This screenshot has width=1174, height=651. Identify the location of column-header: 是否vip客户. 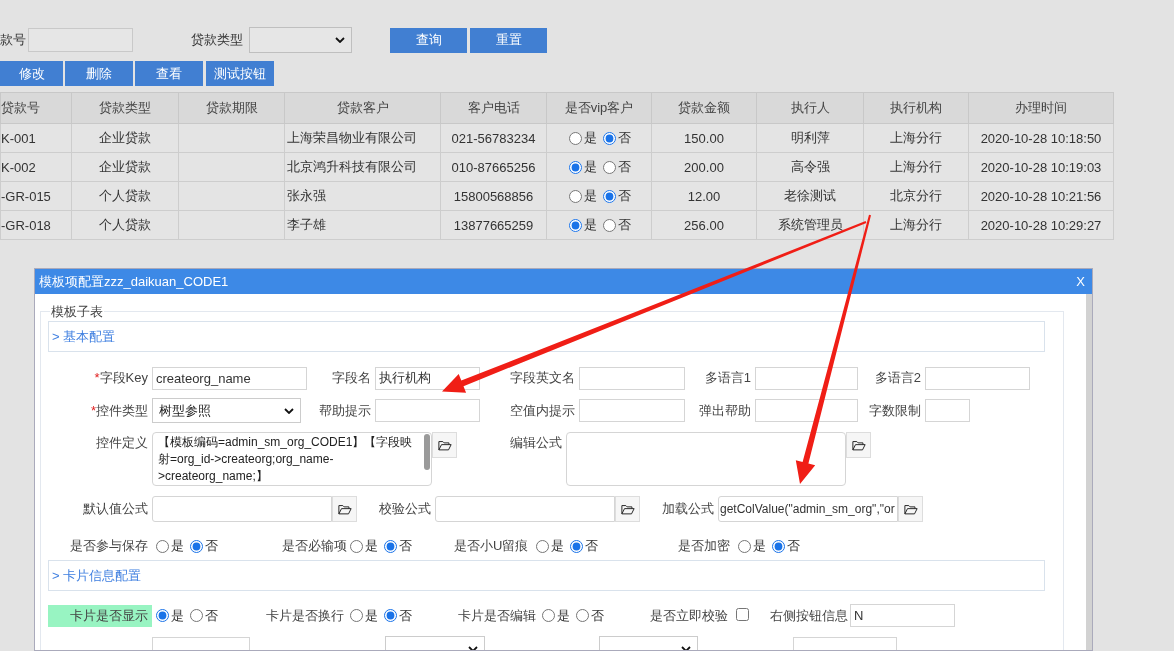
(599, 108).